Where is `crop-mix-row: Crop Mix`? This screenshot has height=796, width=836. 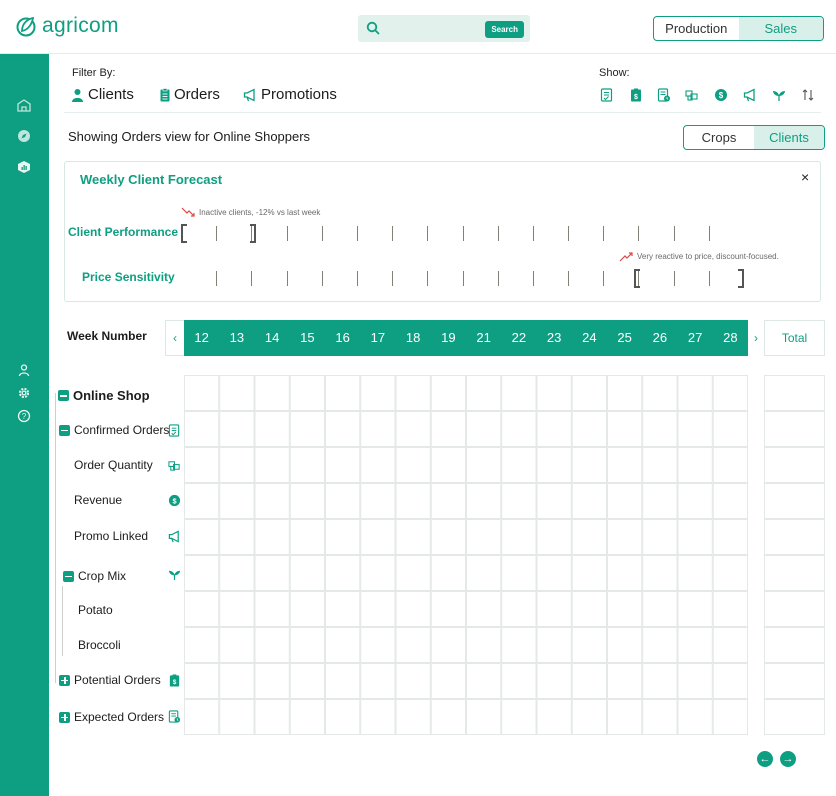
crop-mix-row: Crop Mix is located at coordinates (94, 576).